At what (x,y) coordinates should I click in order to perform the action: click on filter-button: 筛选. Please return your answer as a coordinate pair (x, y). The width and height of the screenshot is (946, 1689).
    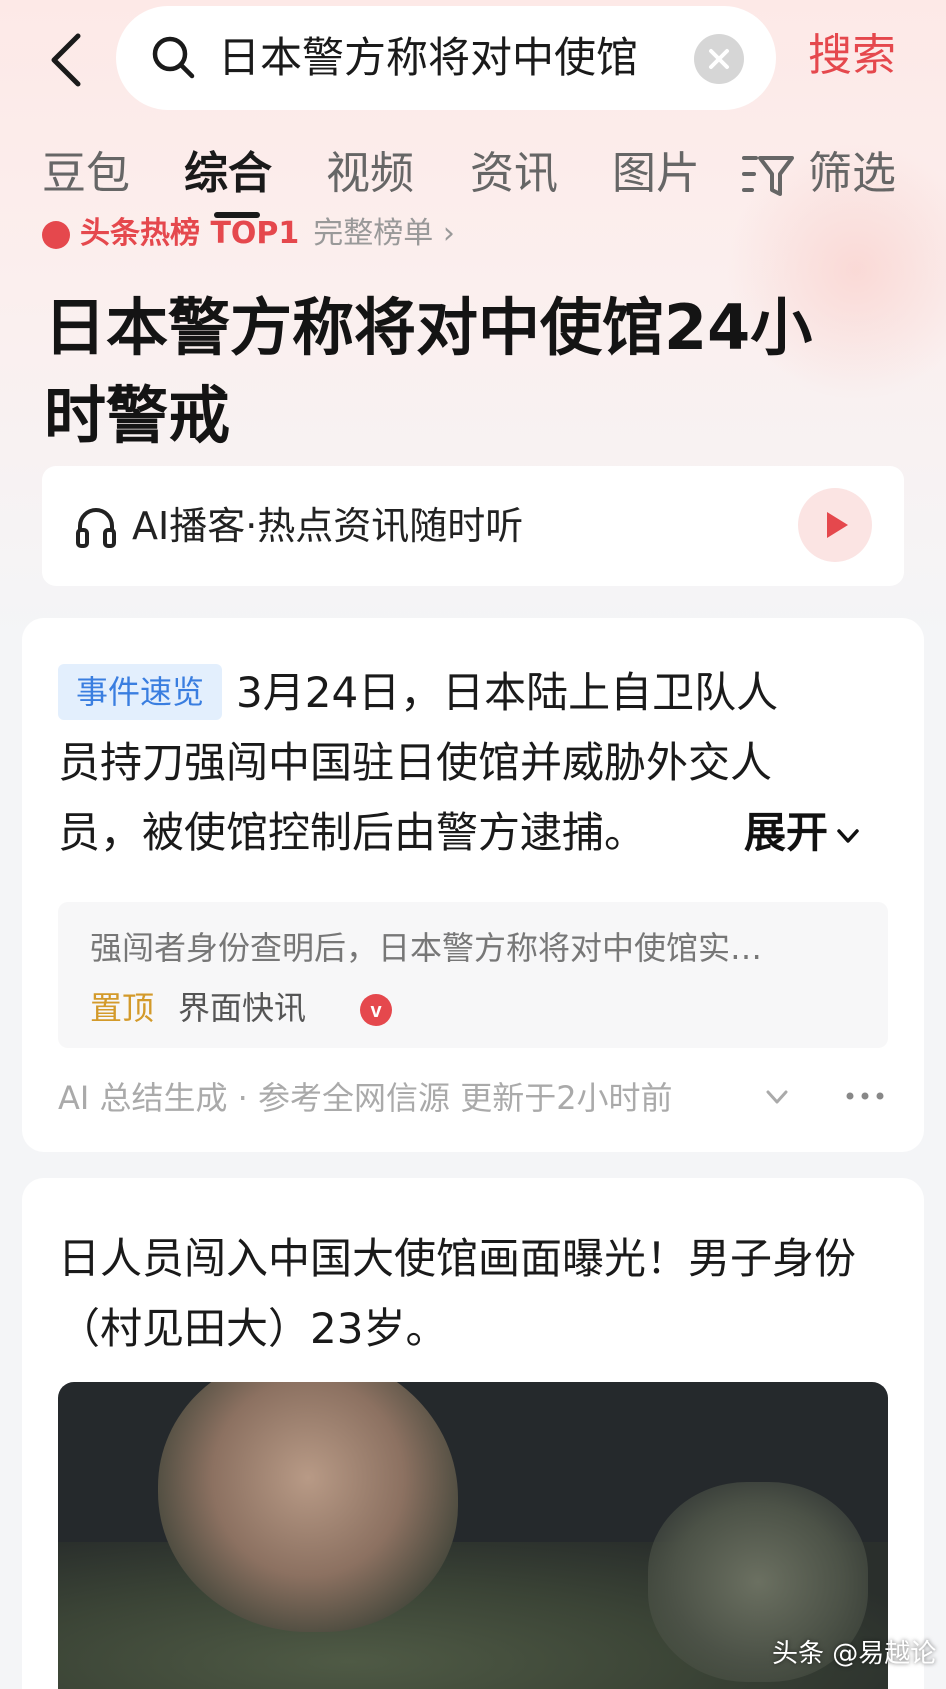
    Looking at the image, I should click on (852, 174).